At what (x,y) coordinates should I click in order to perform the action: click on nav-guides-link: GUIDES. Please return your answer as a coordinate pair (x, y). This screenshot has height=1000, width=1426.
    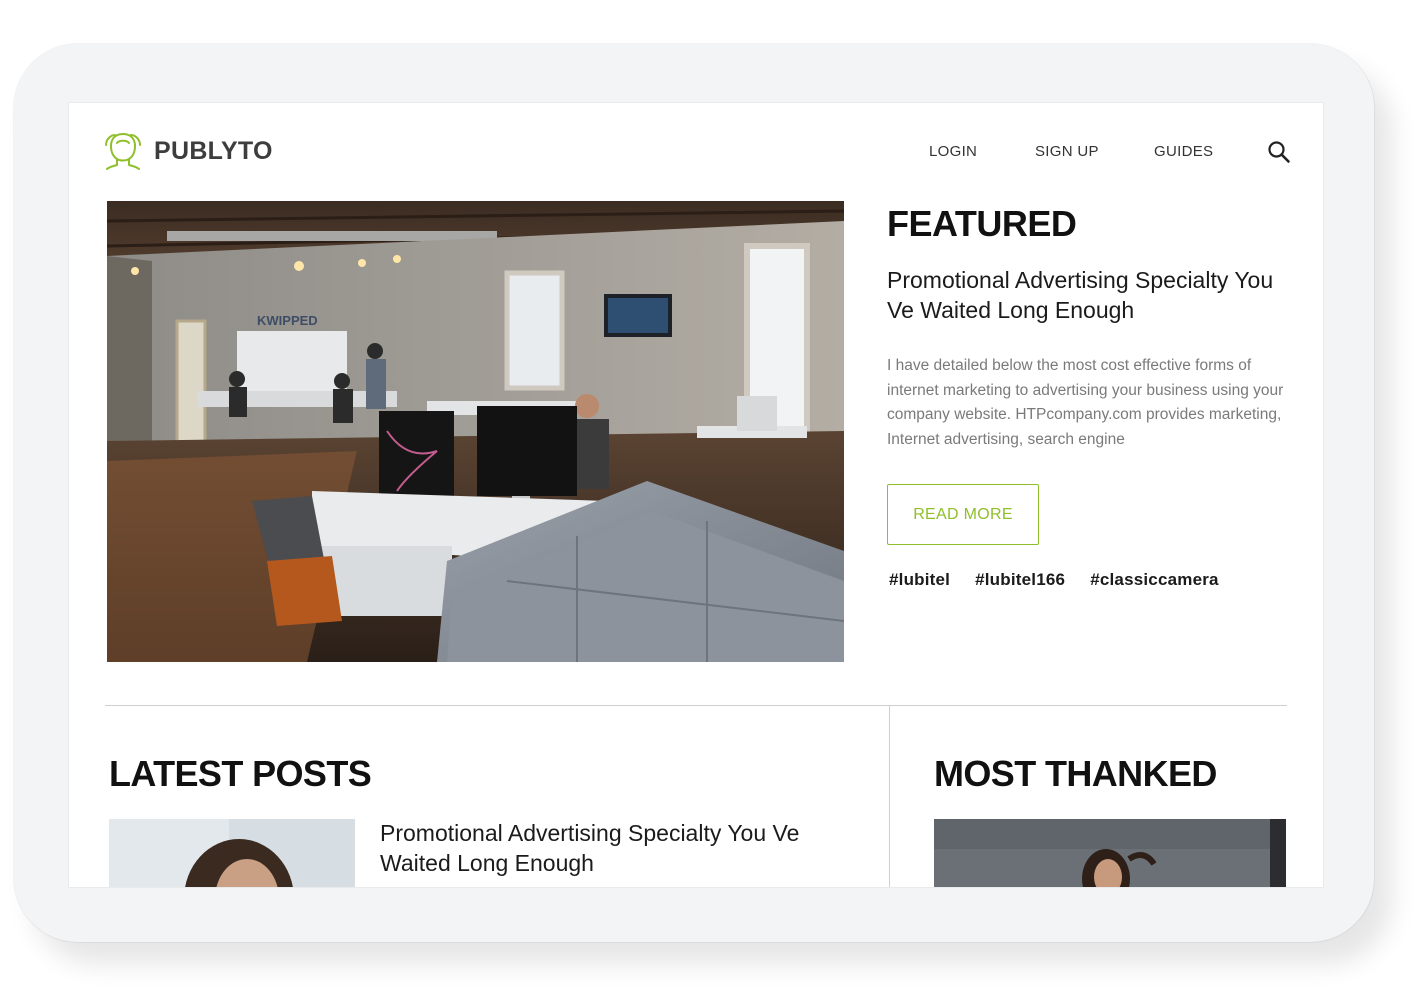
    Looking at the image, I should click on (1183, 151).